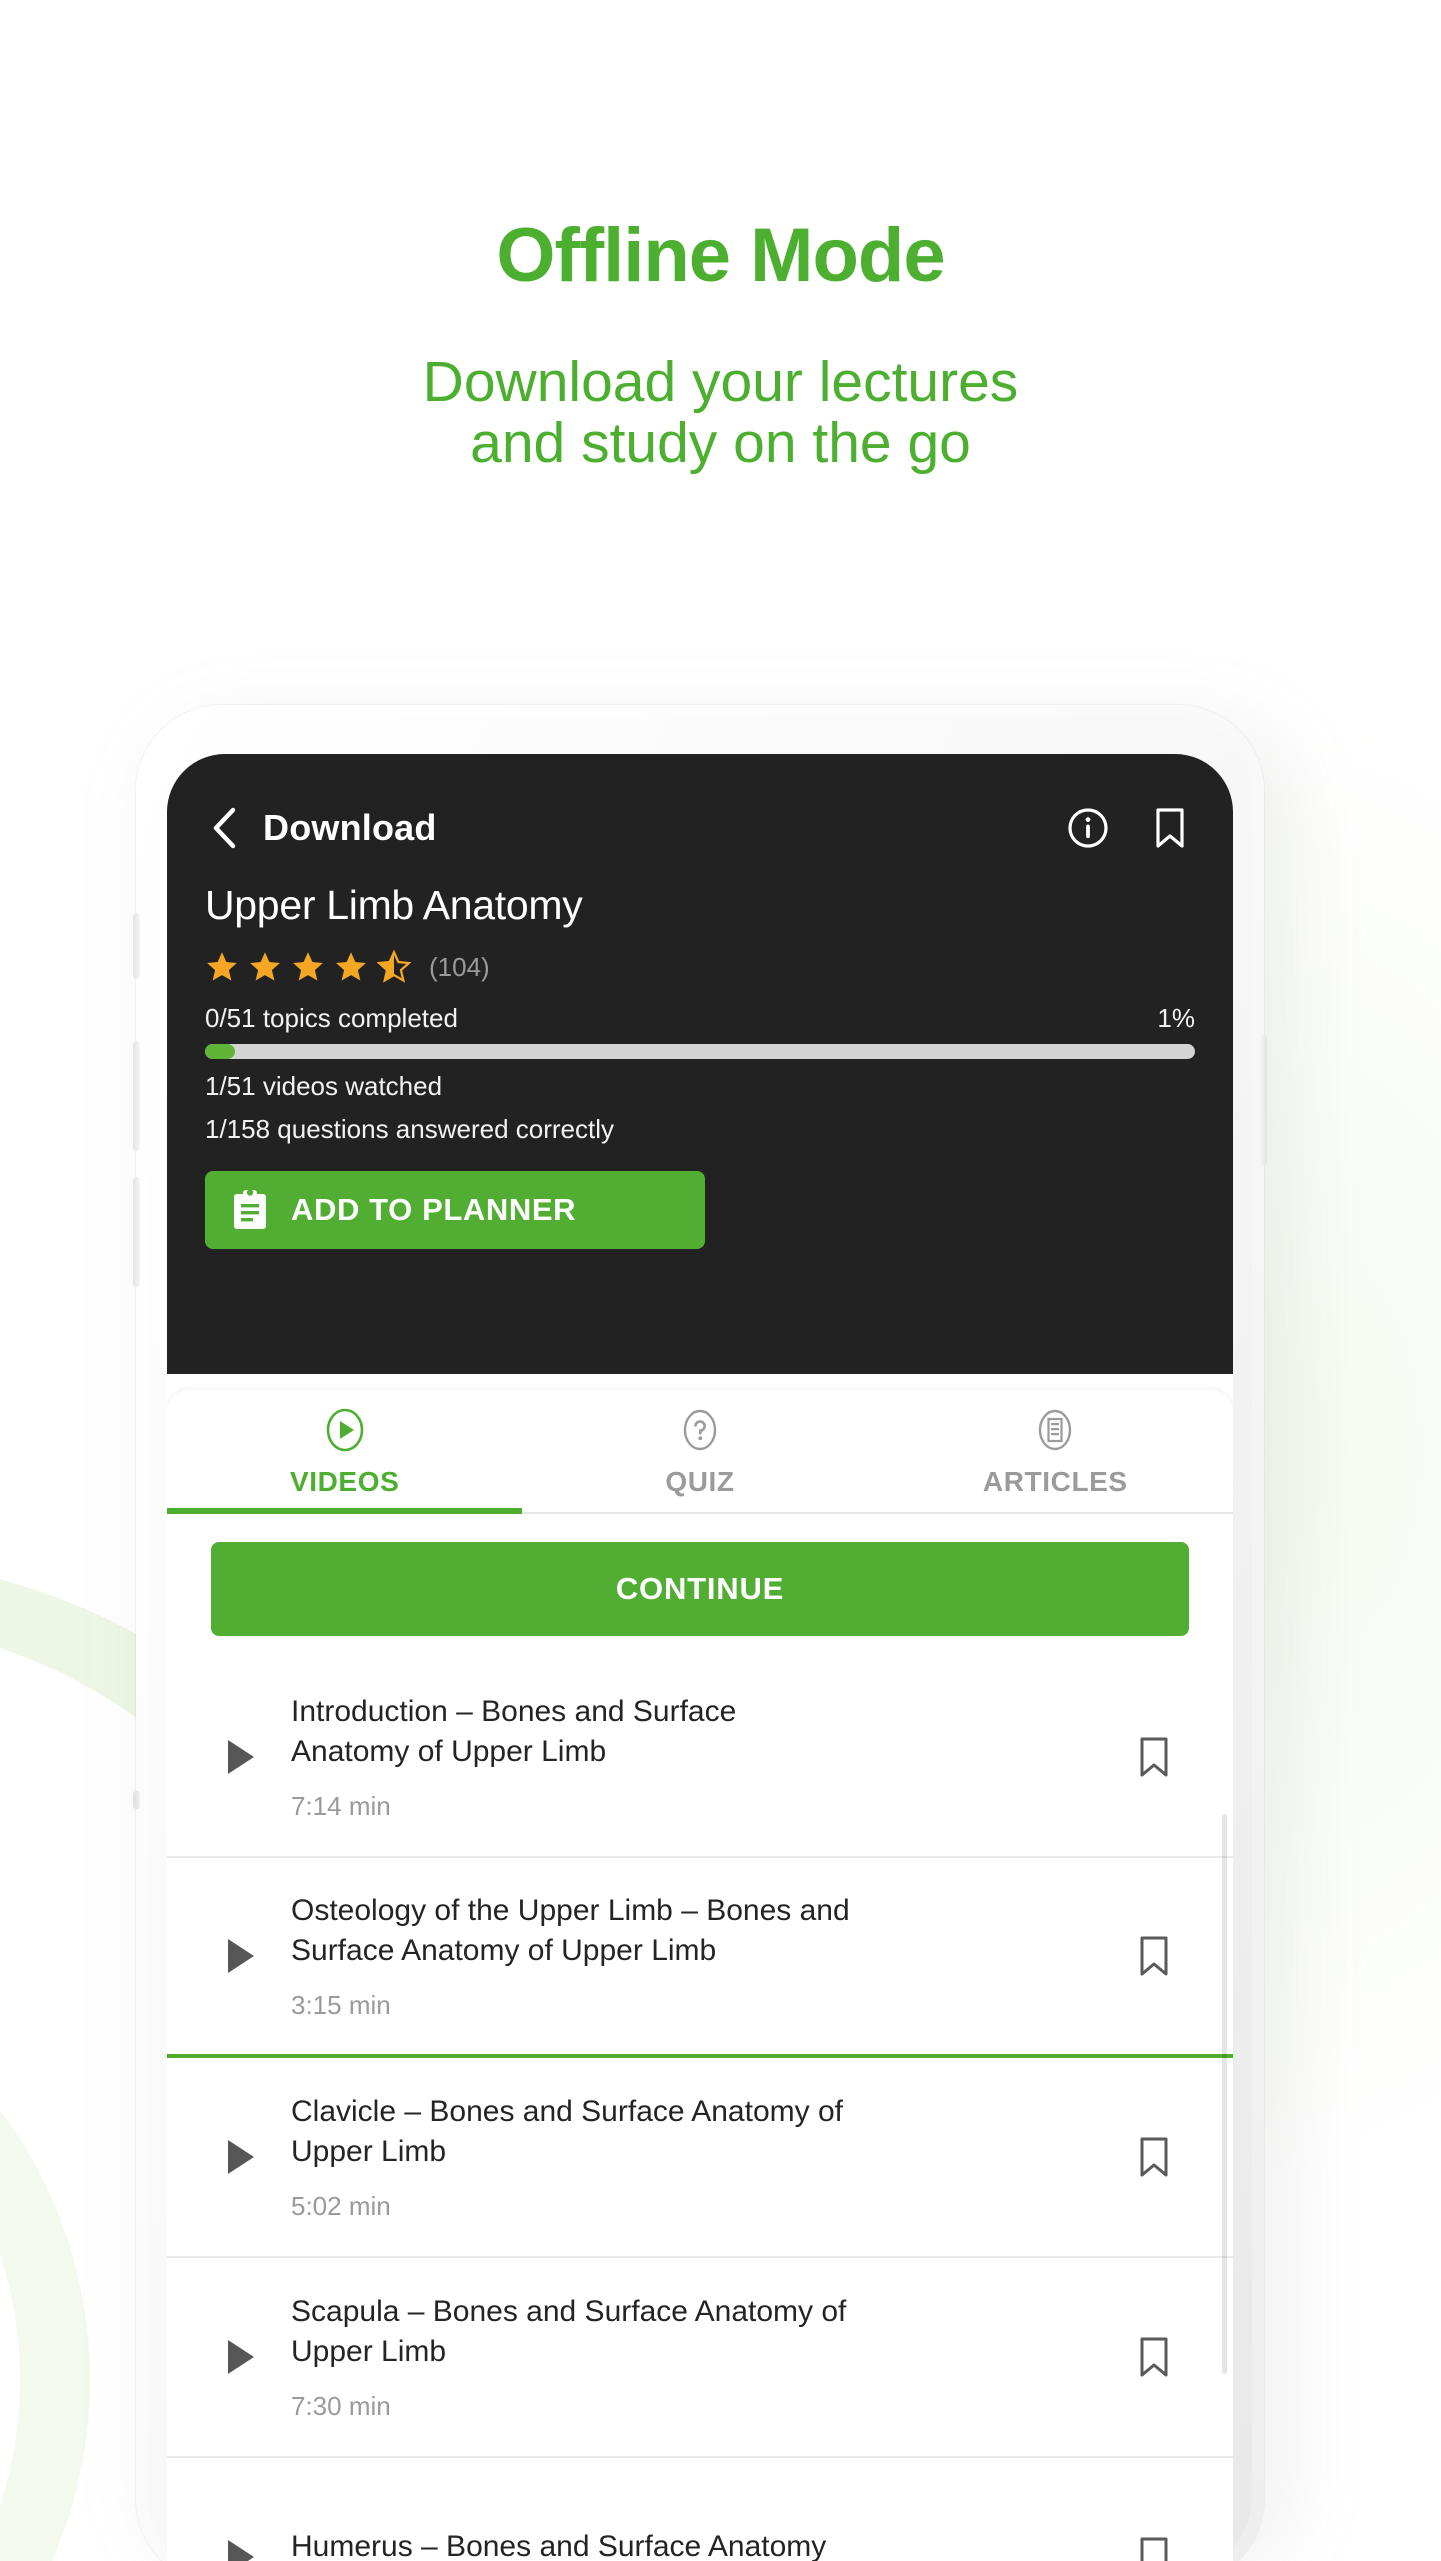  Describe the element at coordinates (136, 1232) in the screenshot. I see `phone-button-volume-down` at that location.